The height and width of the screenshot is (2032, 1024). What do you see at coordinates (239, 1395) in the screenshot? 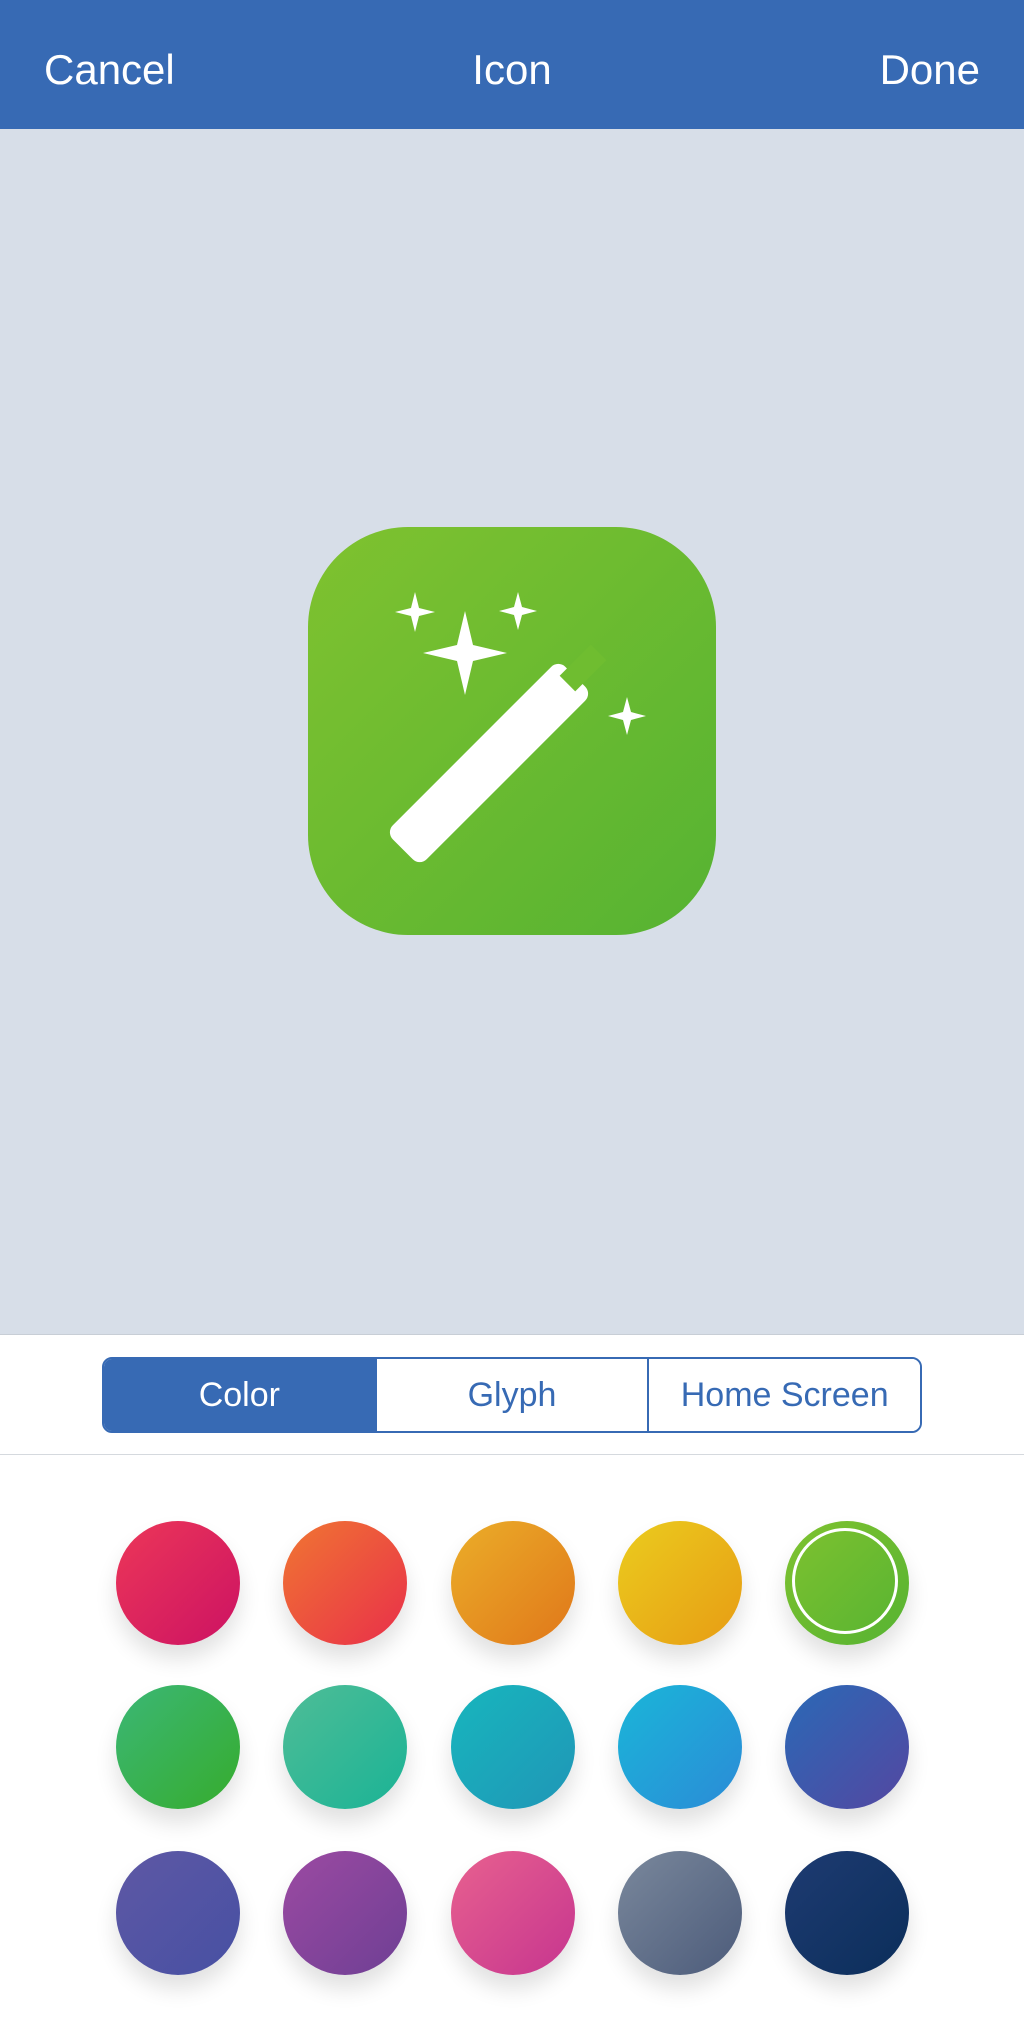
I see `segment-color: Color` at bounding box center [239, 1395].